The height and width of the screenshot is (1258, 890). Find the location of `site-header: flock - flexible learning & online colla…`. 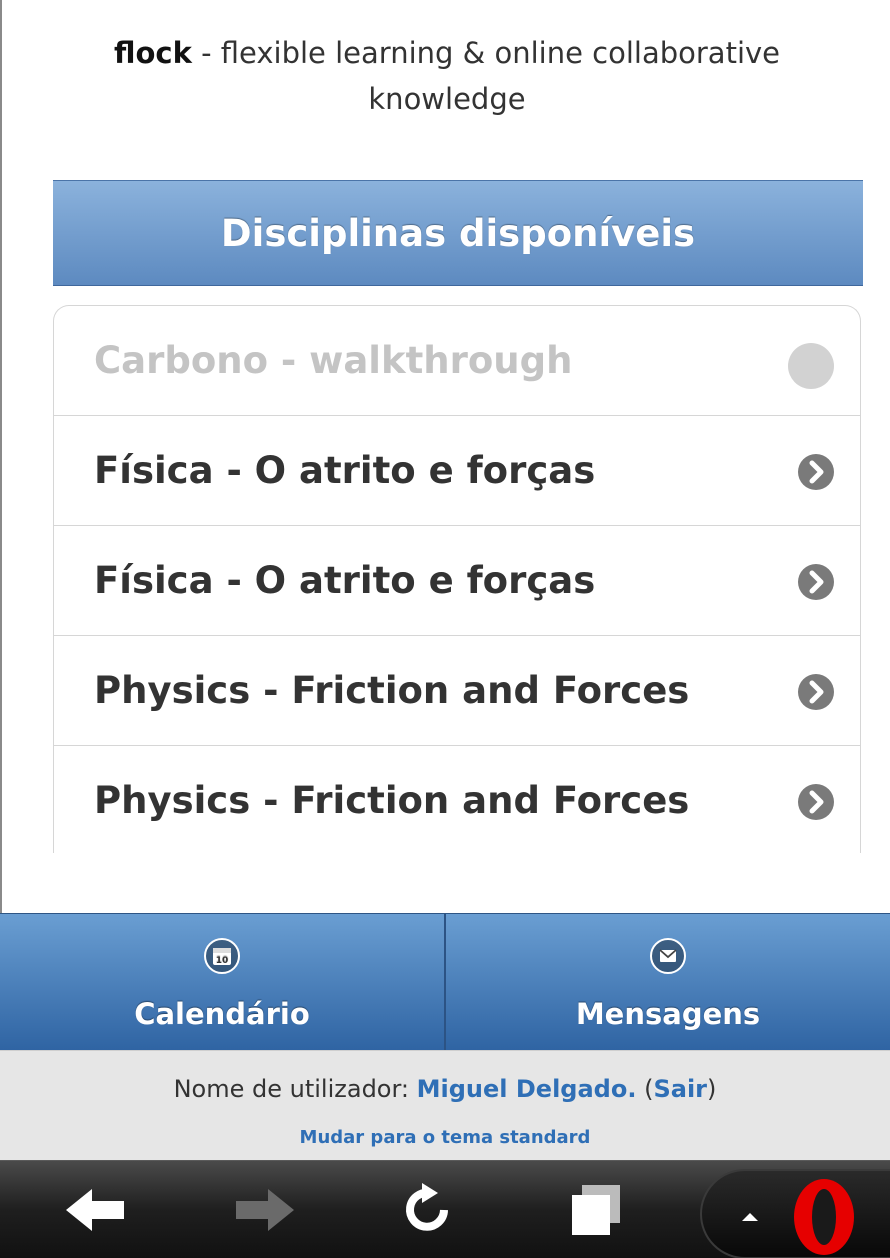

site-header: flock - flexible learning & online colla… is located at coordinates (447, 76).